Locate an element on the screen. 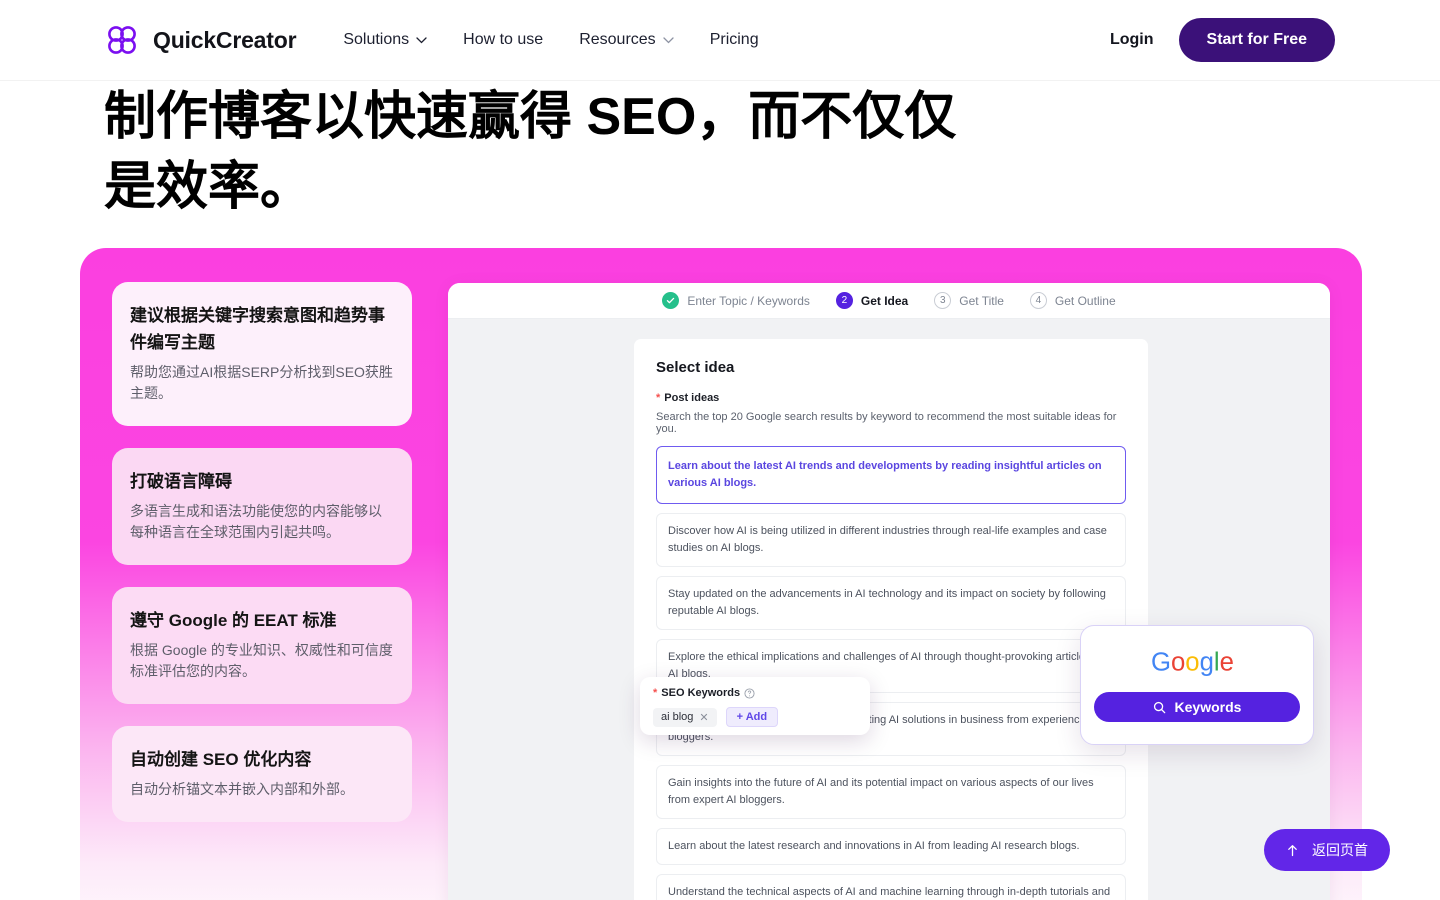 The height and width of the screenshot is (900, 1440). nav-item-label: Pricing is located at coordinates (734, 39).